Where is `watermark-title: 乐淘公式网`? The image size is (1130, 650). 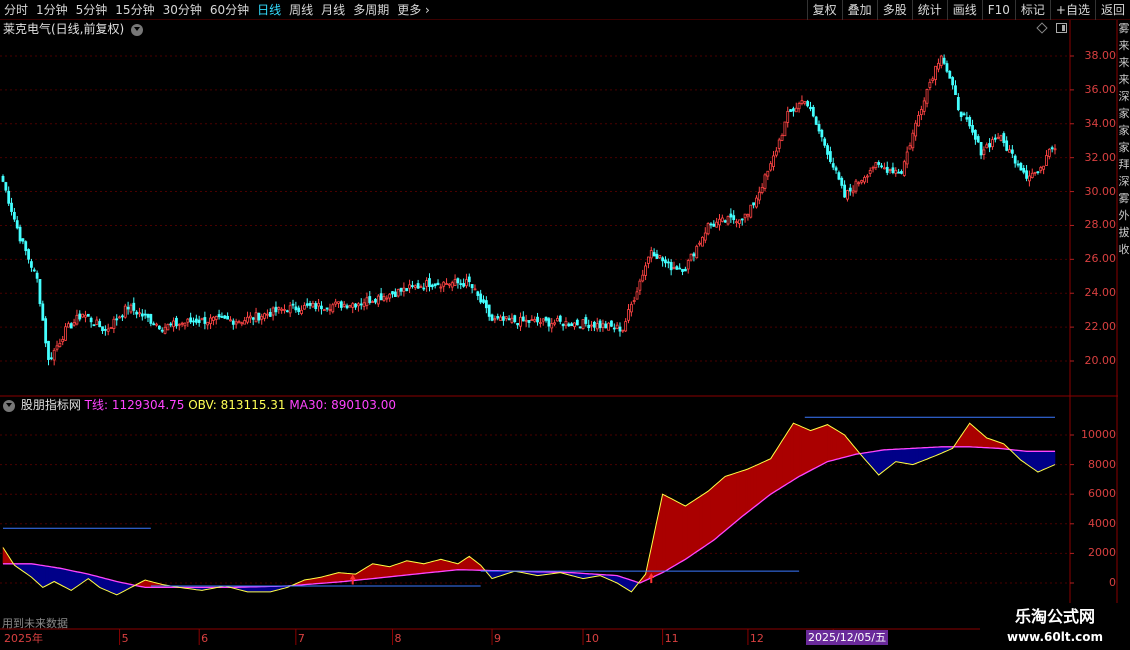
watermark-title: 乐淘公式网 is located at coordinates (1054, 616).